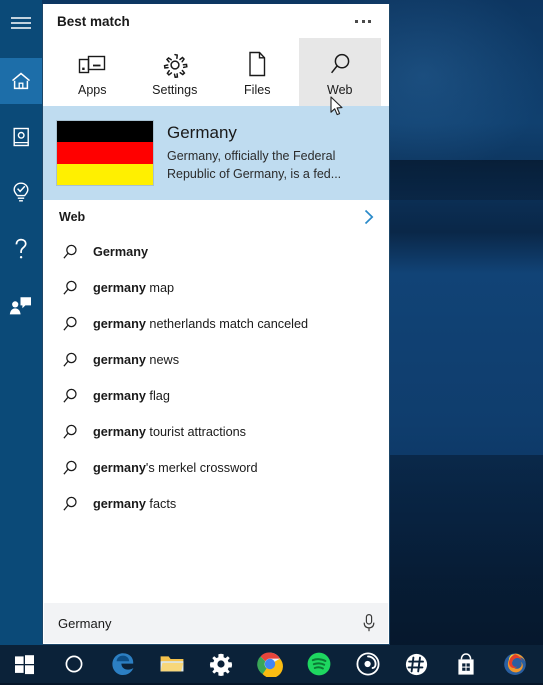  Describe the element at coordinates (196, 432) in the screenshot. I see `suggestion-rest: tourist attractions` at that location.